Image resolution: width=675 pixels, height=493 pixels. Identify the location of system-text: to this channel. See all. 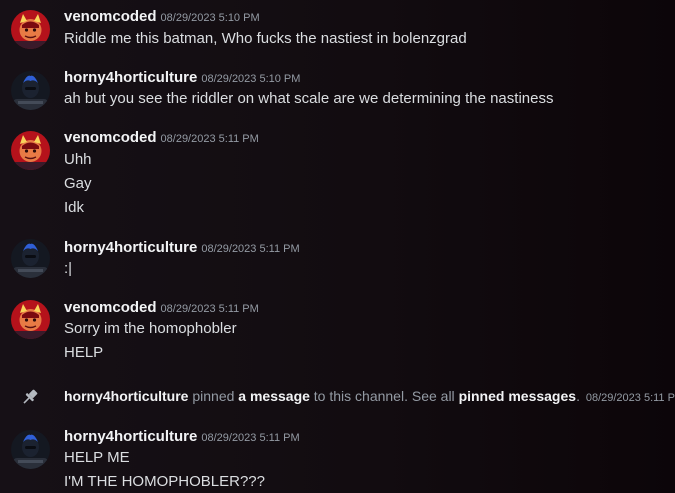
(384, 396).